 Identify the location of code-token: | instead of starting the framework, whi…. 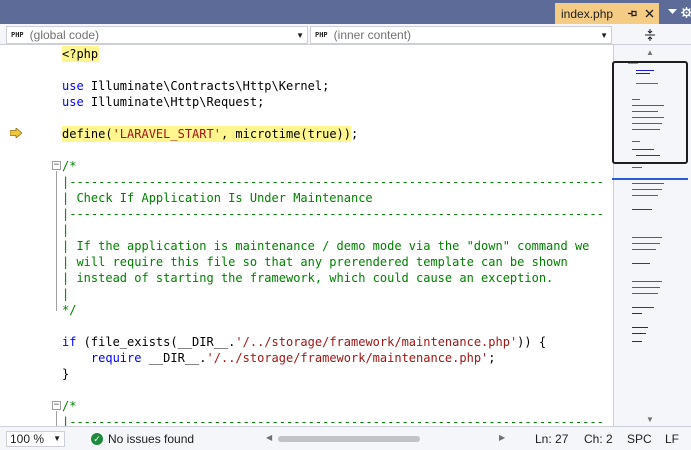
(308, 278).